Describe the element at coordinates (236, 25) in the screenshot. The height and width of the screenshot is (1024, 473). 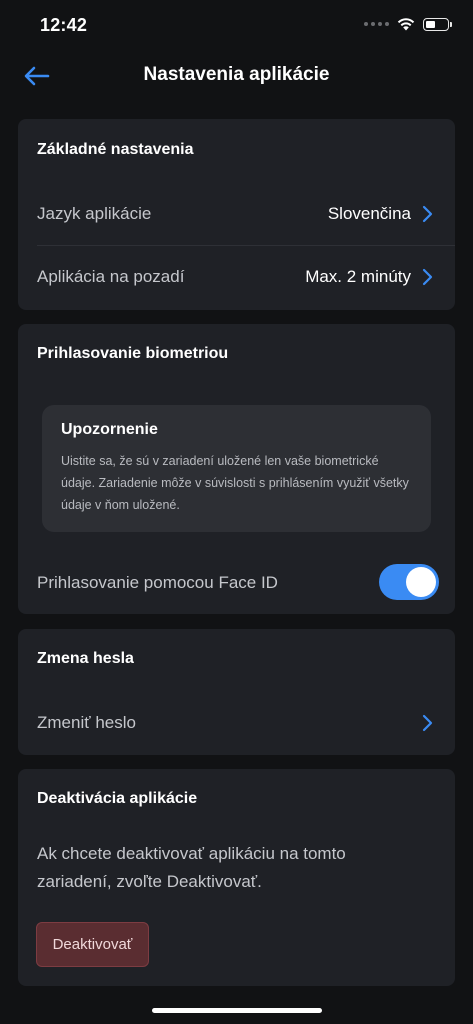
I see `status-bar: 12:42` at that location.